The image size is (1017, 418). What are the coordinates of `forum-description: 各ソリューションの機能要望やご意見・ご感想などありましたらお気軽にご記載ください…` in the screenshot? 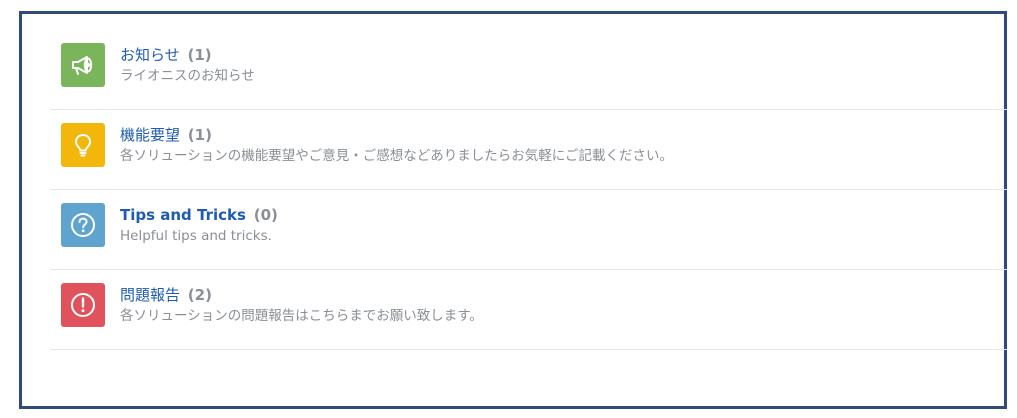 It's located at (396, 156).